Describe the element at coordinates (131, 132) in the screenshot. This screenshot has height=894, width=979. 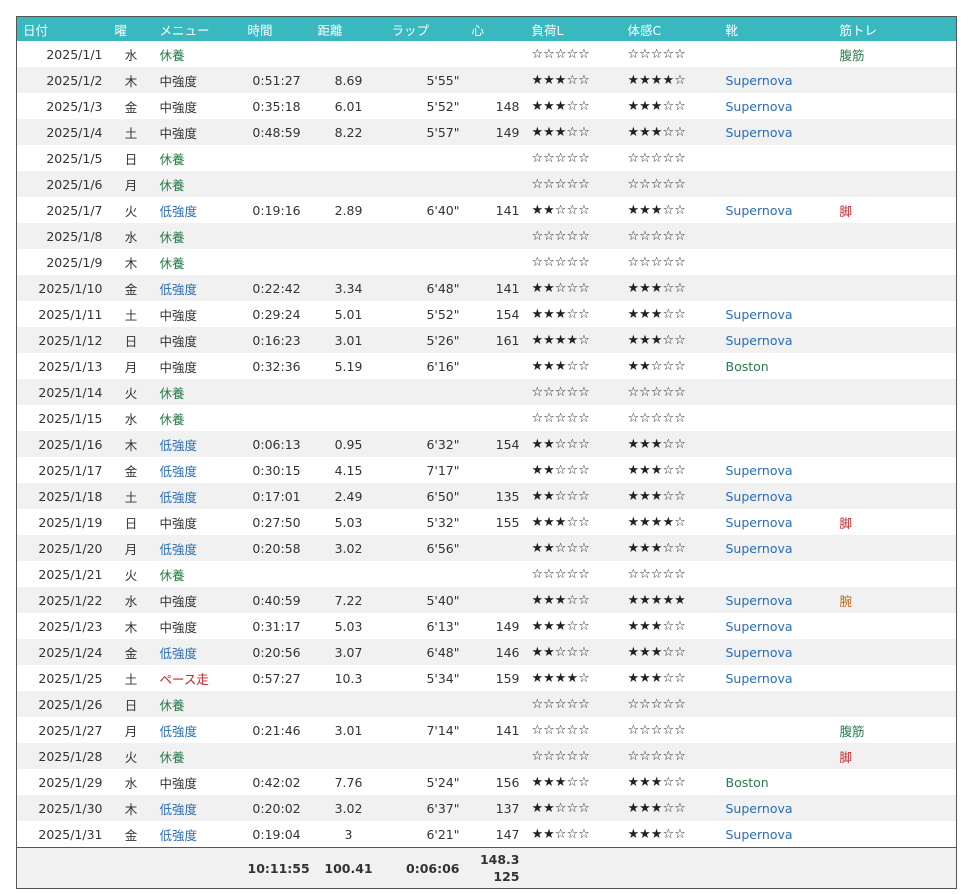
I see `cell-dow: 土` at that location.